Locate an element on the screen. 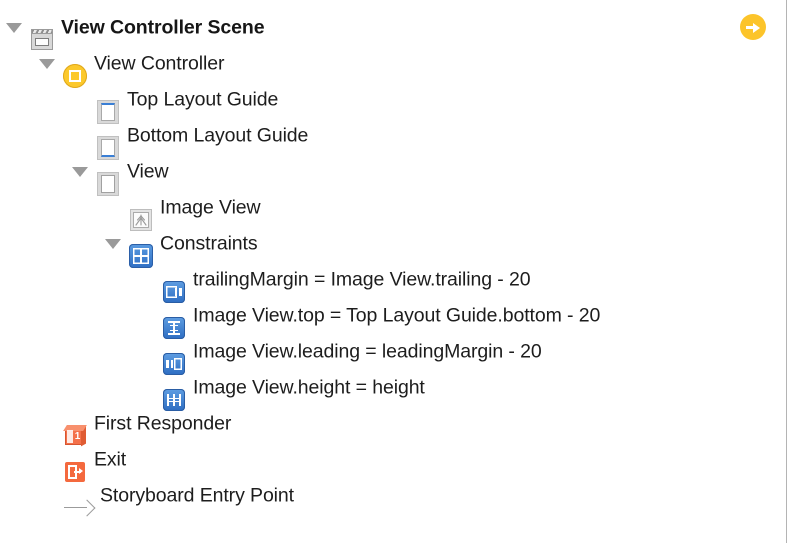  storyboard-entry-point-icon is located at coordinates (79, 508).